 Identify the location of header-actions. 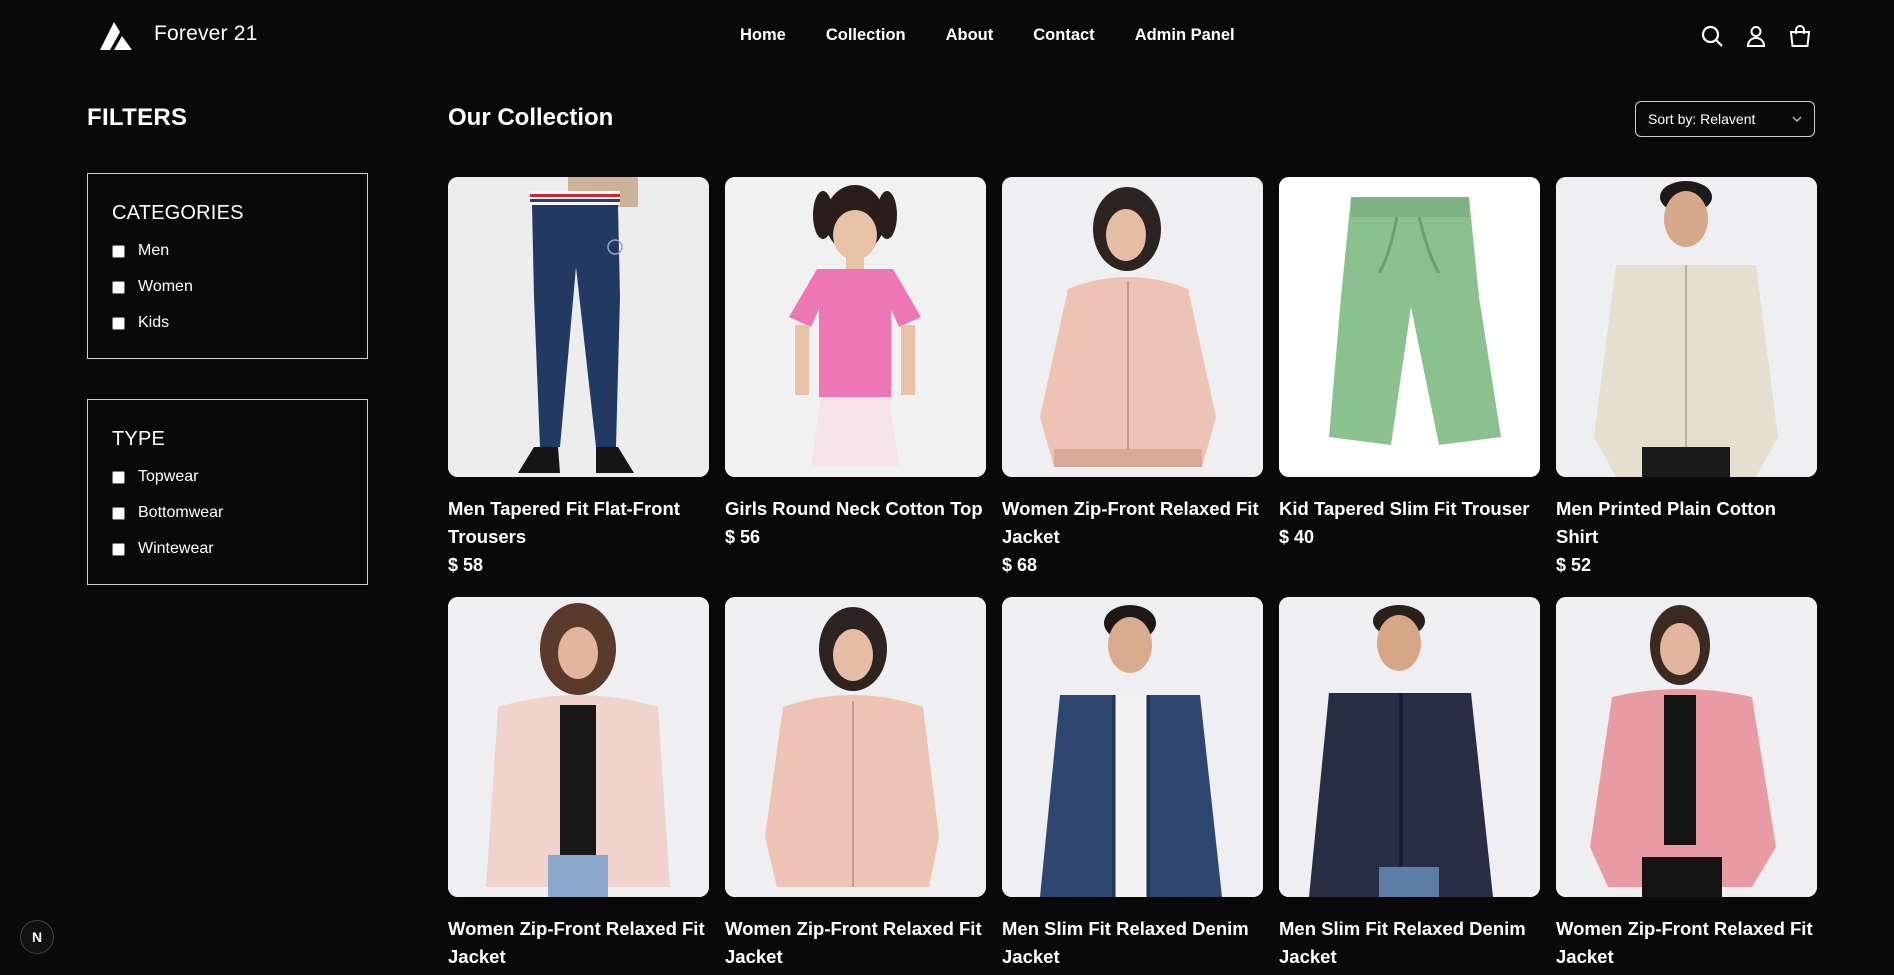
(1756, 36).